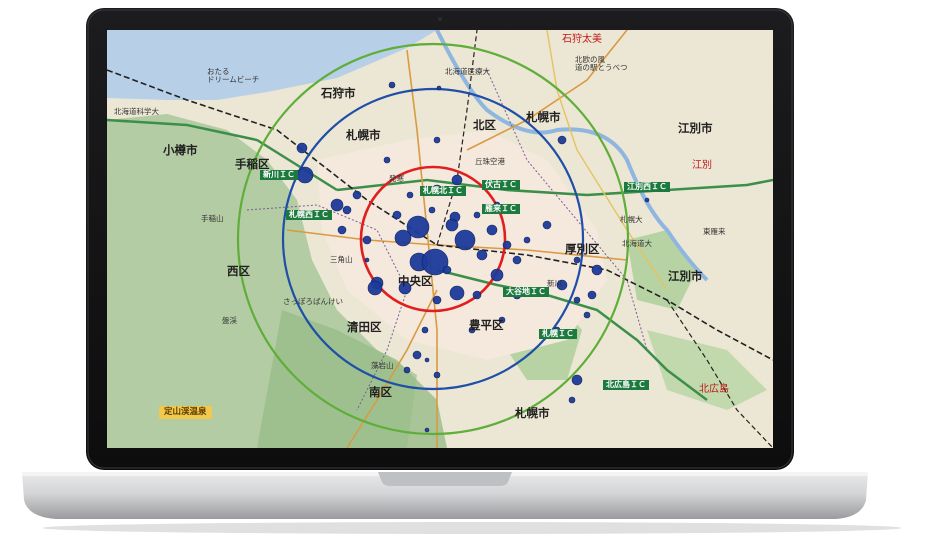 The height and width of the screenshot is (537, 945). Describe the element at coordinates (396, 178) in the screenshot. I see `map-place-label: 発寒` at that location.